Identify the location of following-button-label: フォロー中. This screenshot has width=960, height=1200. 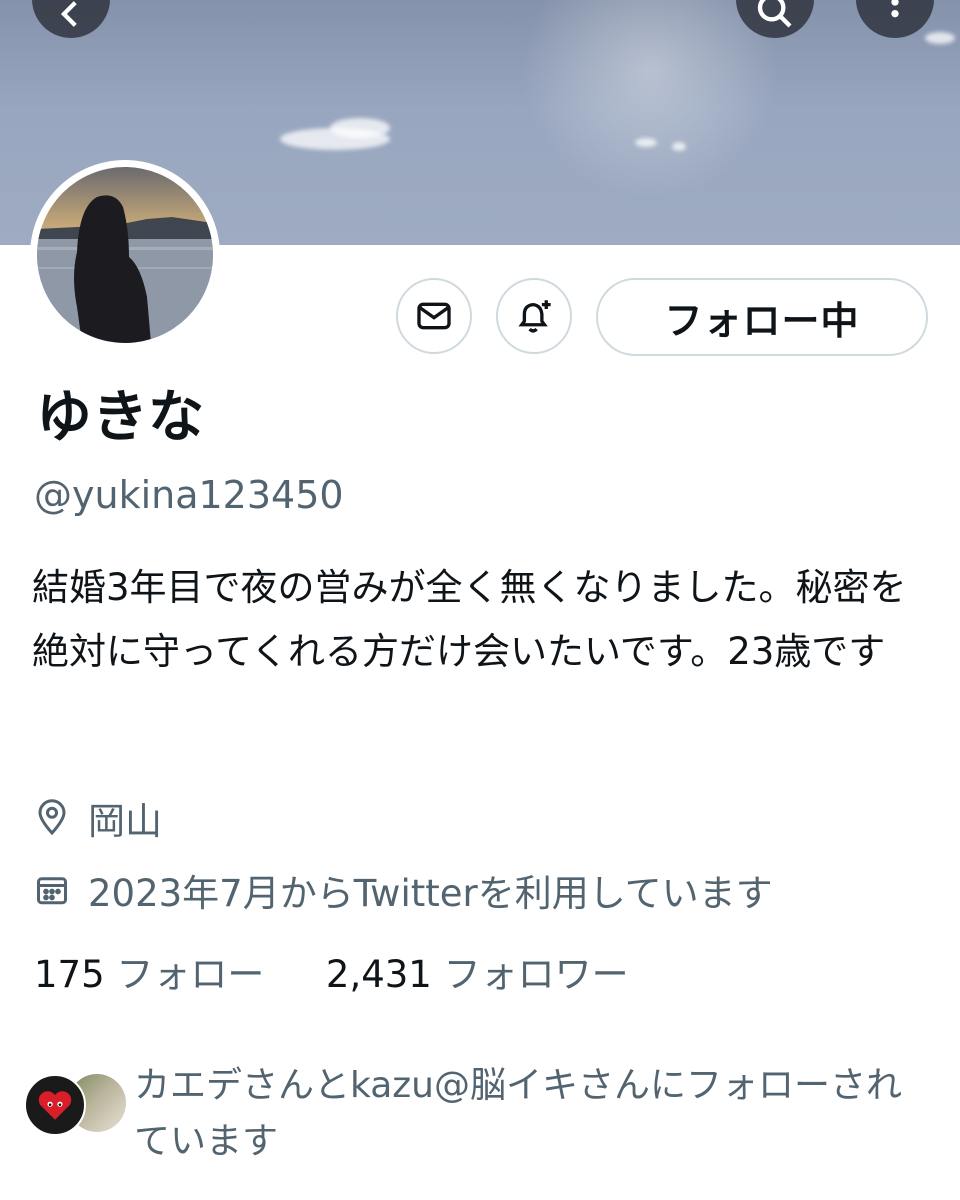
(762, 320).